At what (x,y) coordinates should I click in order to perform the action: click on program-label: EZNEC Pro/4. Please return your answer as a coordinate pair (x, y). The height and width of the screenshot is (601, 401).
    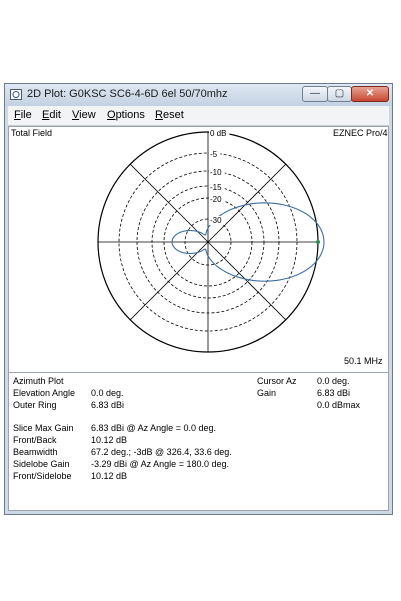
    Looking at the image, I should click on (360, 133).